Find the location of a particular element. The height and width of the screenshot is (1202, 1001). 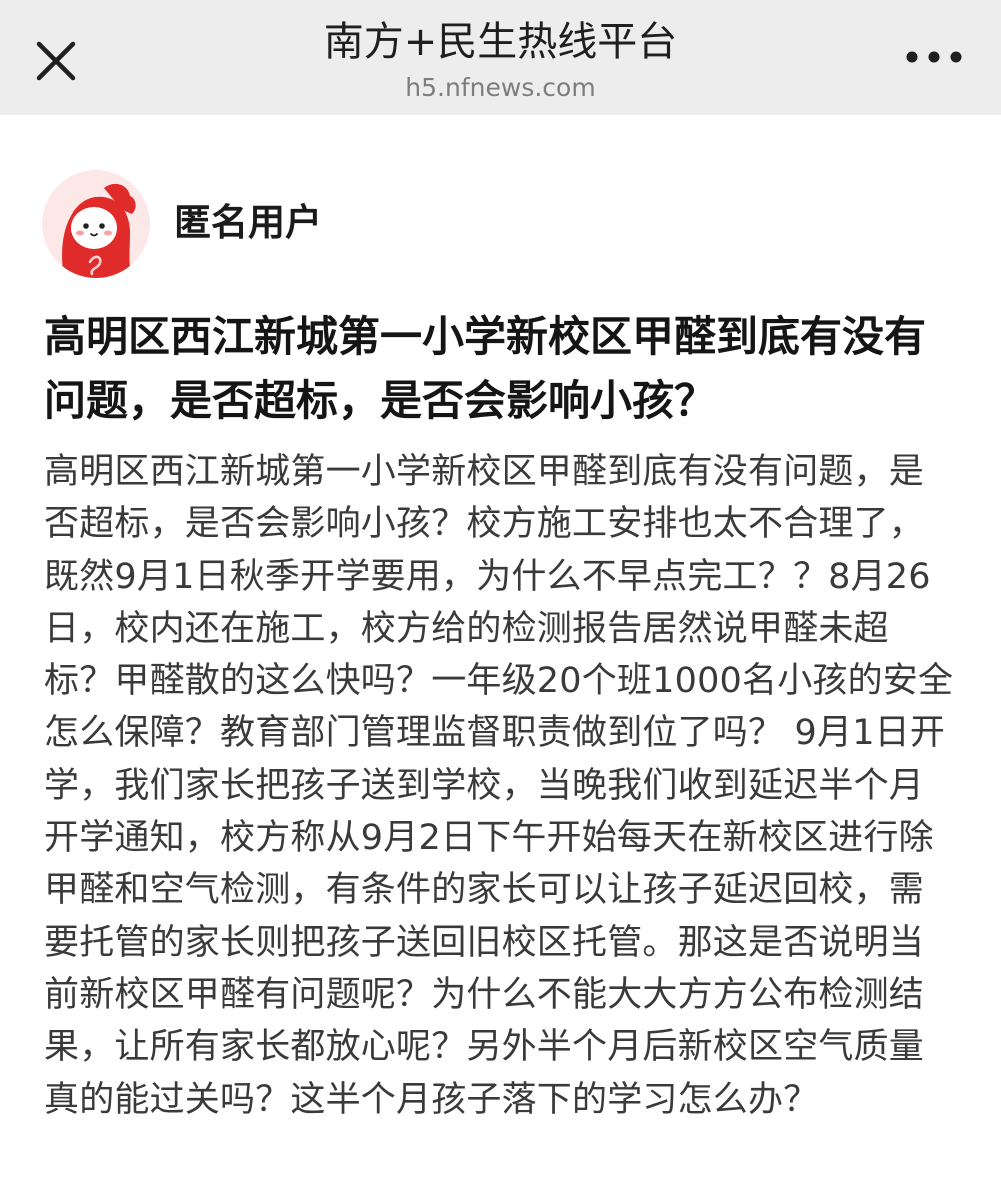

mascot-avatar-icon is located at coordinates (99, 230).